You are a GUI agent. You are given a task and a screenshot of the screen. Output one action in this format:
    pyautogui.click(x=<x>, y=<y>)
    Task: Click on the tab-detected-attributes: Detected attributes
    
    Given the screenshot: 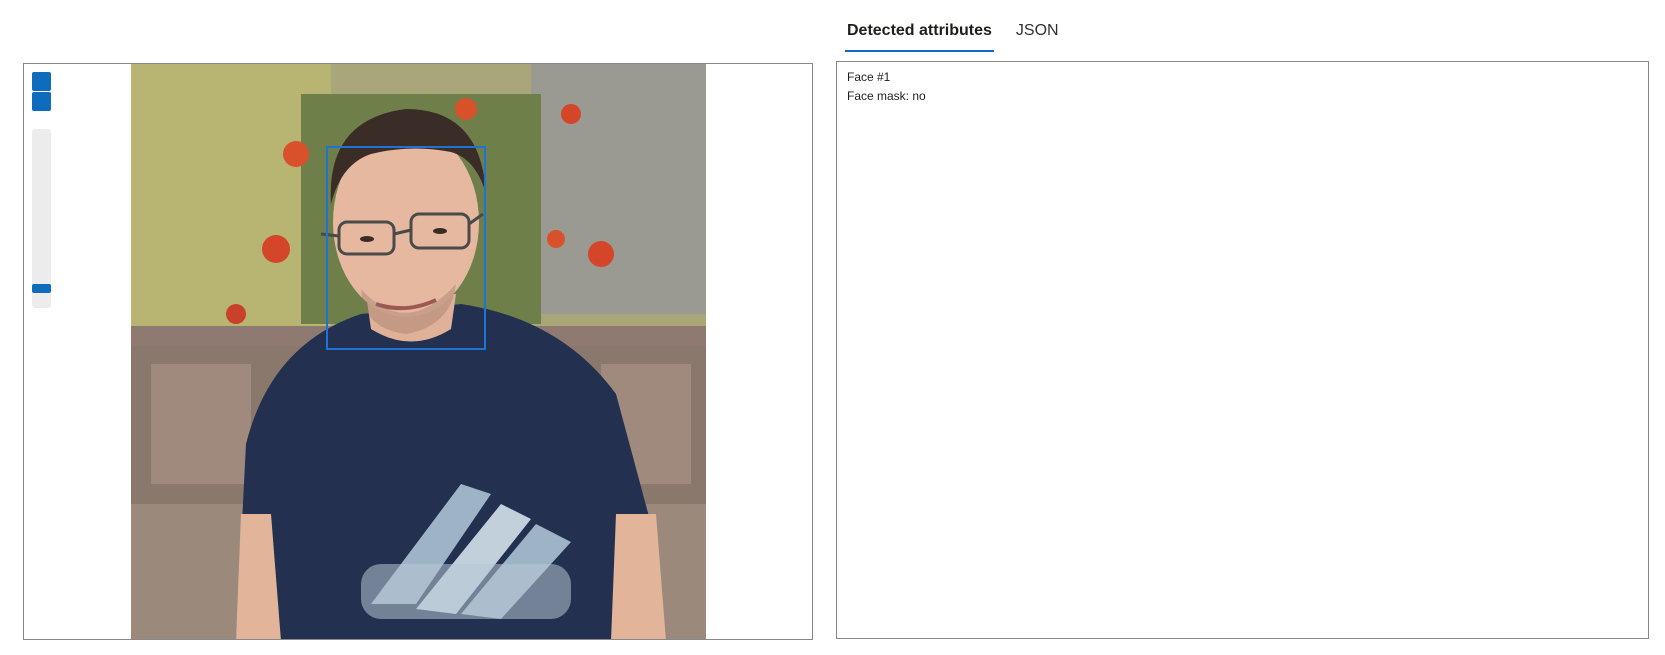 What is the action you would take?
    pyautogui.click(x=919, y=35)
    